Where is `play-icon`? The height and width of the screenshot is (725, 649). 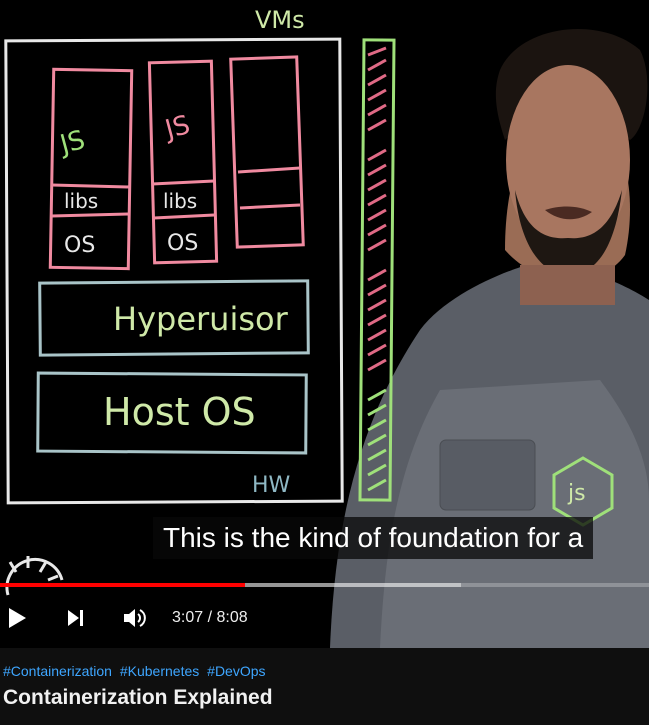 play-icon is located at coordinates (17, 618).